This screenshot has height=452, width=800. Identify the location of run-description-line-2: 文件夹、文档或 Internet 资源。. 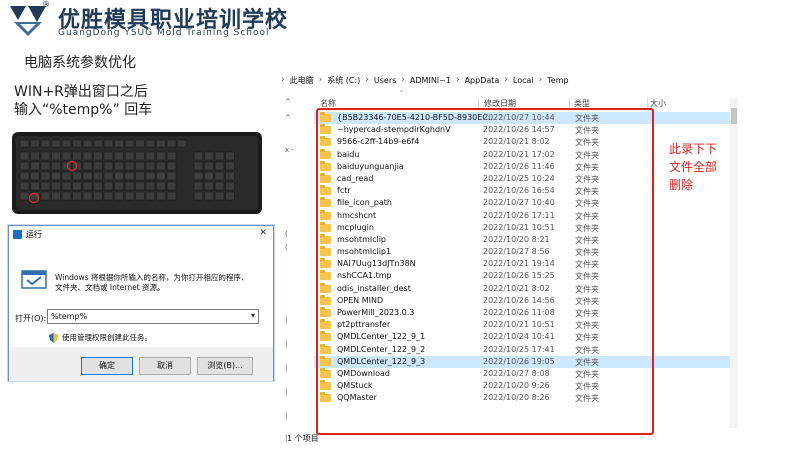
(110, 287).